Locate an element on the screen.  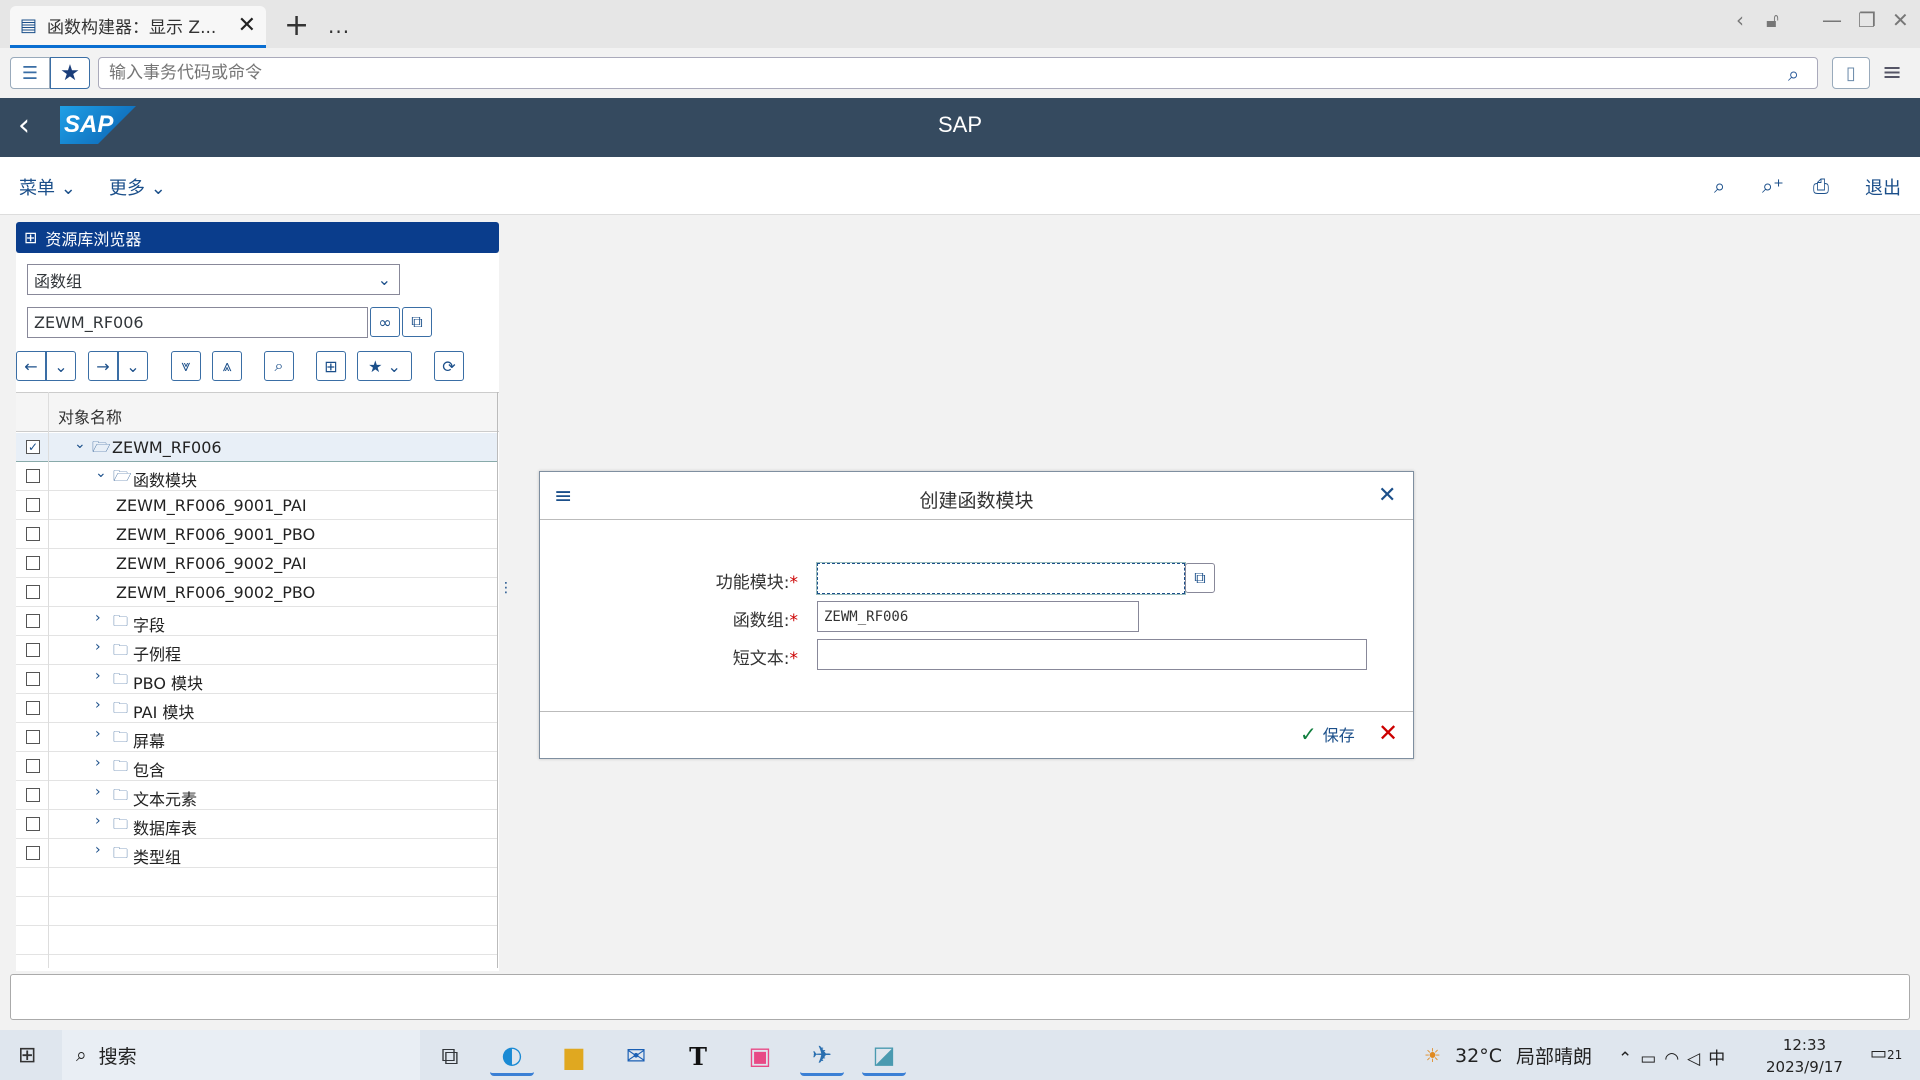
tree-row: › 🗀︎ 屏幕 is located at coordinates (257, 737).